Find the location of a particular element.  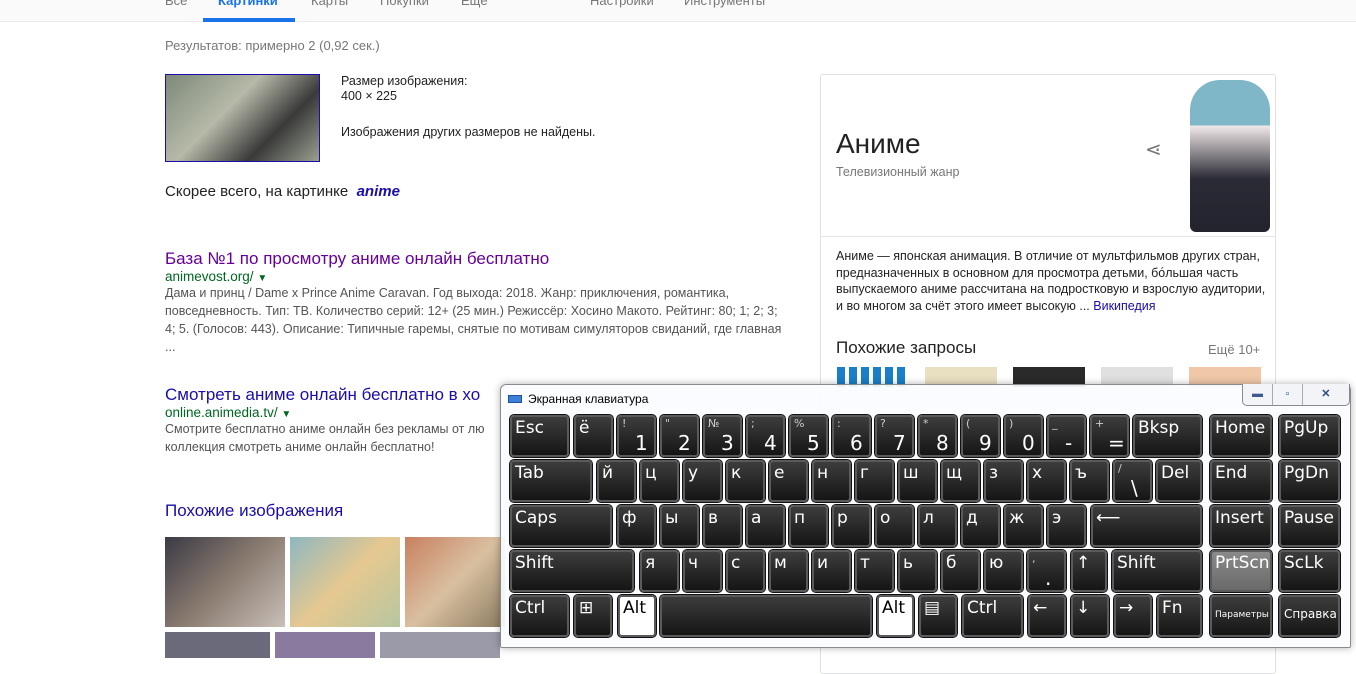

query-image-thumbnail is located at coordinates (242, 118).